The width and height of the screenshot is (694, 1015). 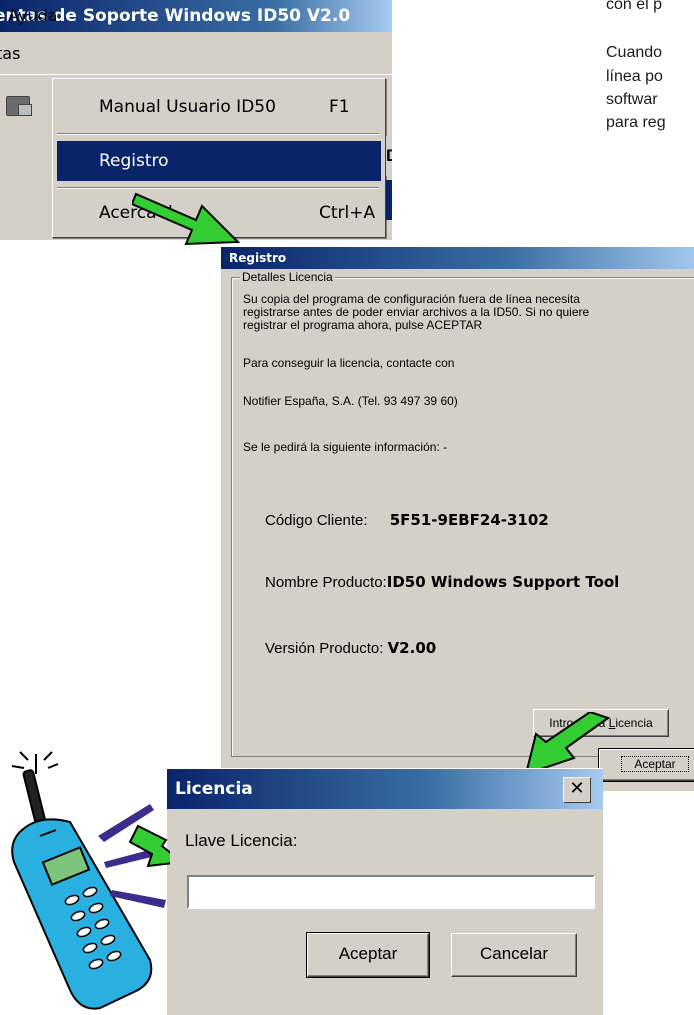 What do you see at coordinates (389, 200) in the screenshot?
I see `side-highlight` at bounding box center [389, 200].